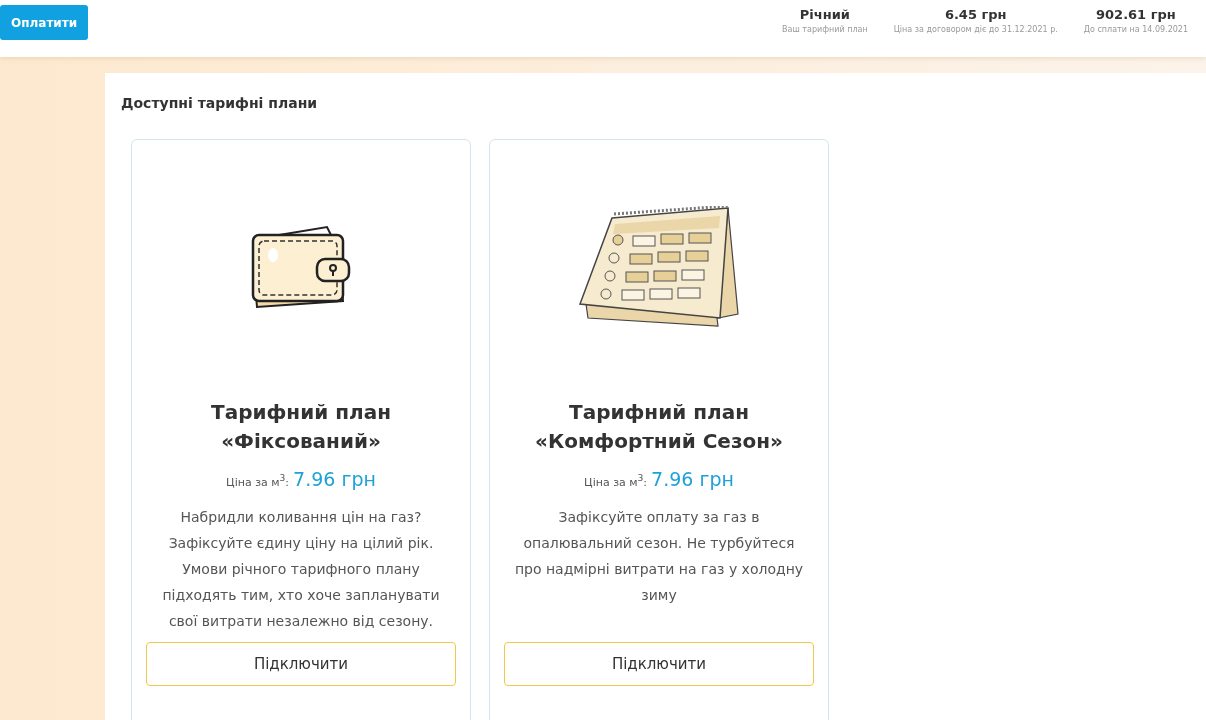  What do you see at coordinates (825, 29) in the screenshot?
I see `stat-caption: Ваш тарифний план` at bounding box center [825, 29].